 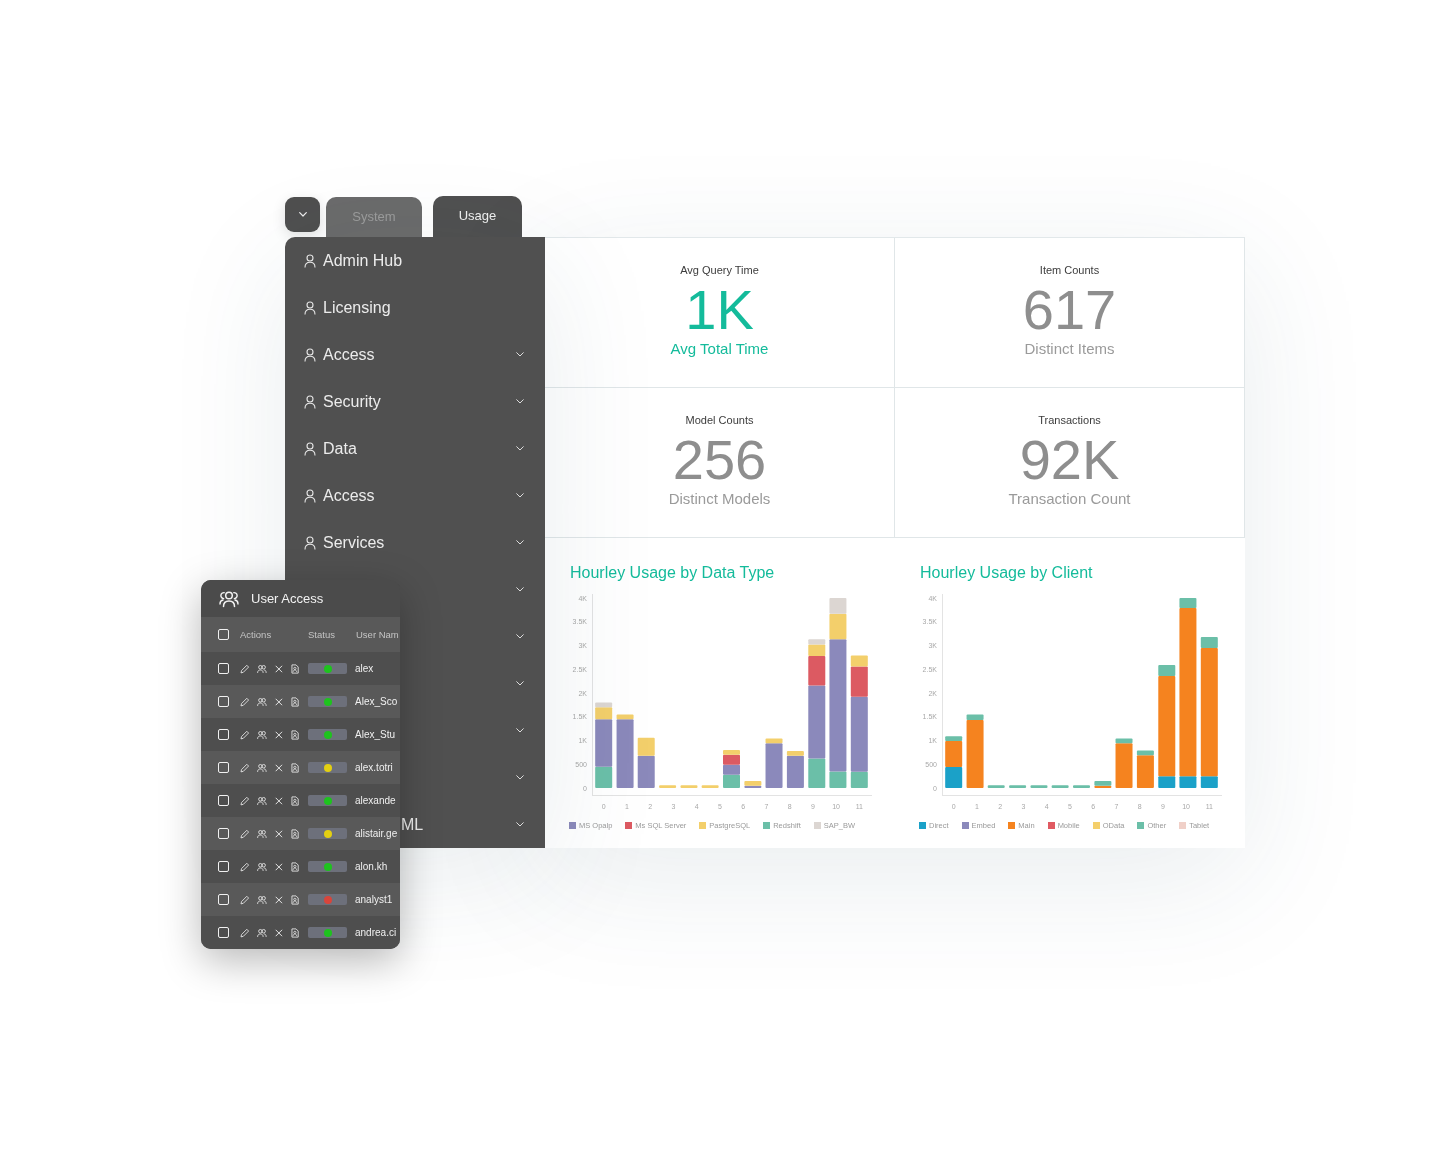 What do you see at coordinates (1069, 349) in the screenshot?
I see `kpi-caption: Distinct Items` at bounding box center [1069, 349].